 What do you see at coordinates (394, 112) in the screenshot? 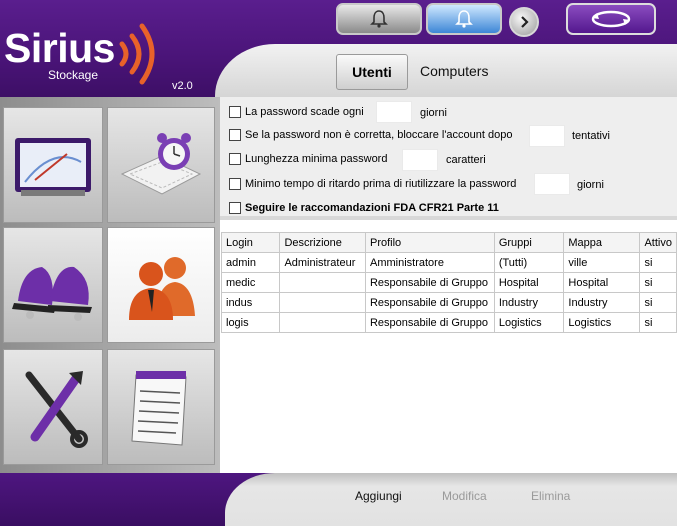
I see `password-expiry-input` at bounding box center [394, 112].